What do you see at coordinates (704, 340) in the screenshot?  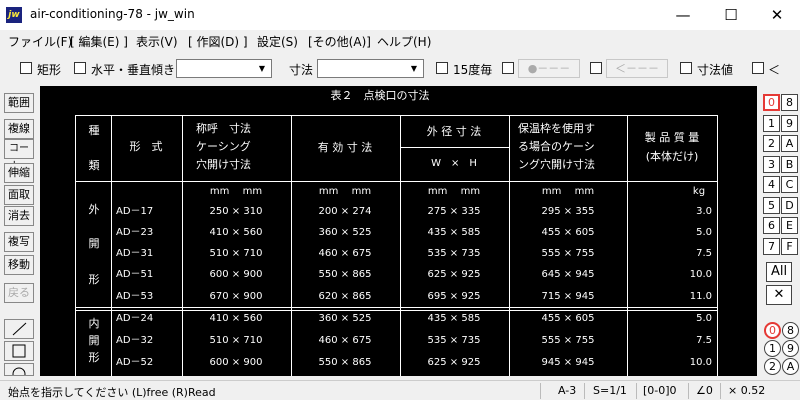 I see `cell-mass: 7.5` at bounding box center [704, 340].